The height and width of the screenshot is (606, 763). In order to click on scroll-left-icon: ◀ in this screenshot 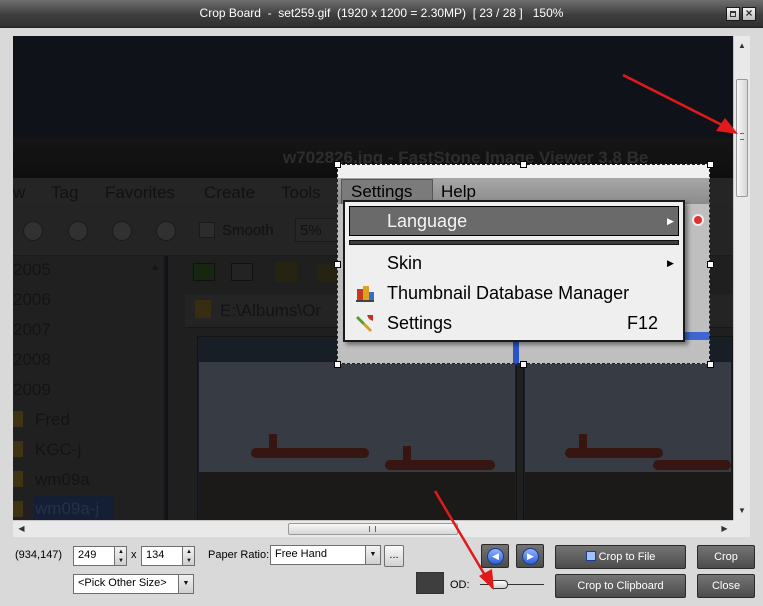, I will do `click(21, 529)`.